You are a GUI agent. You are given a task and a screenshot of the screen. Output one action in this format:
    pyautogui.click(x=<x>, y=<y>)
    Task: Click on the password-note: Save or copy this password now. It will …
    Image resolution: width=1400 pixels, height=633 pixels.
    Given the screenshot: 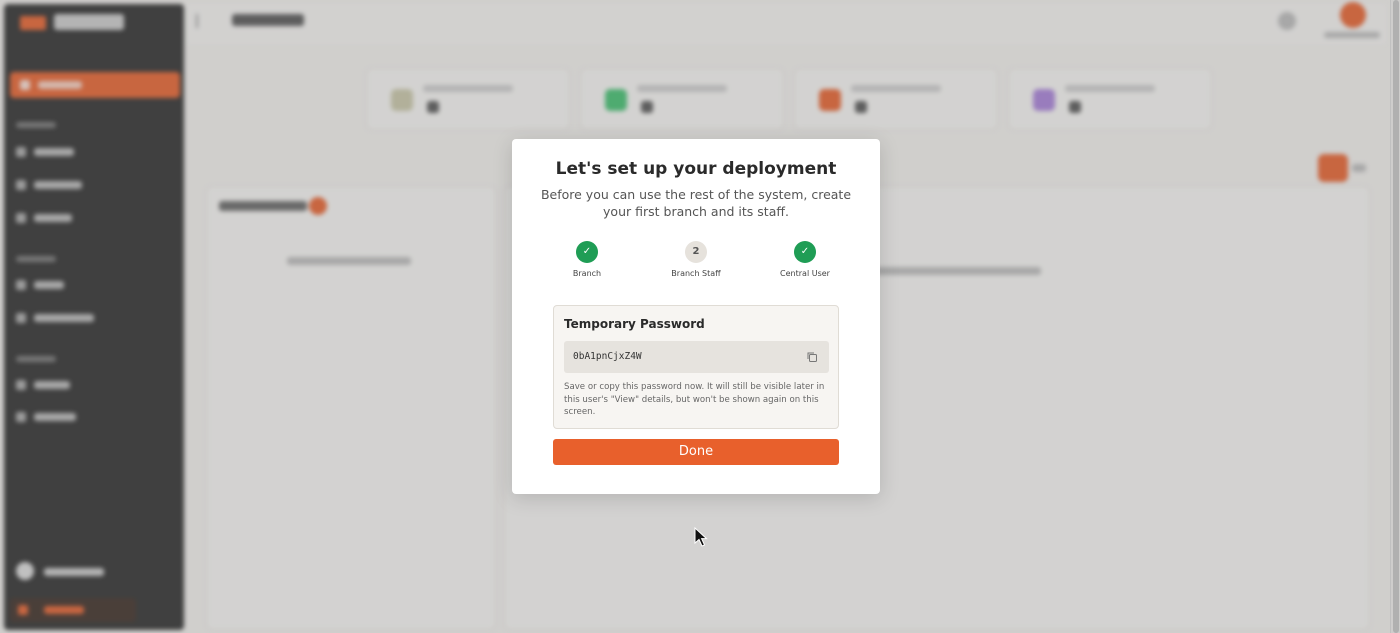 What is the action you would take?
    pyautogui.click(x=694, y=399)
    